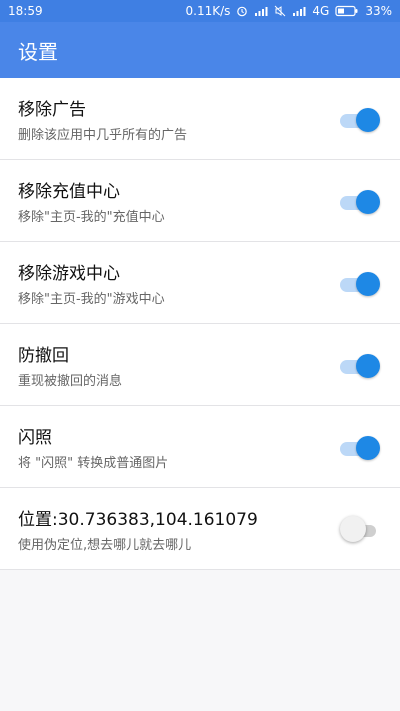 The height and width of the screenshot is (711, 400). I want to click on setting-text: 移除游戏中心 移除"主页-我的"游戏中心, so click(91, 283).